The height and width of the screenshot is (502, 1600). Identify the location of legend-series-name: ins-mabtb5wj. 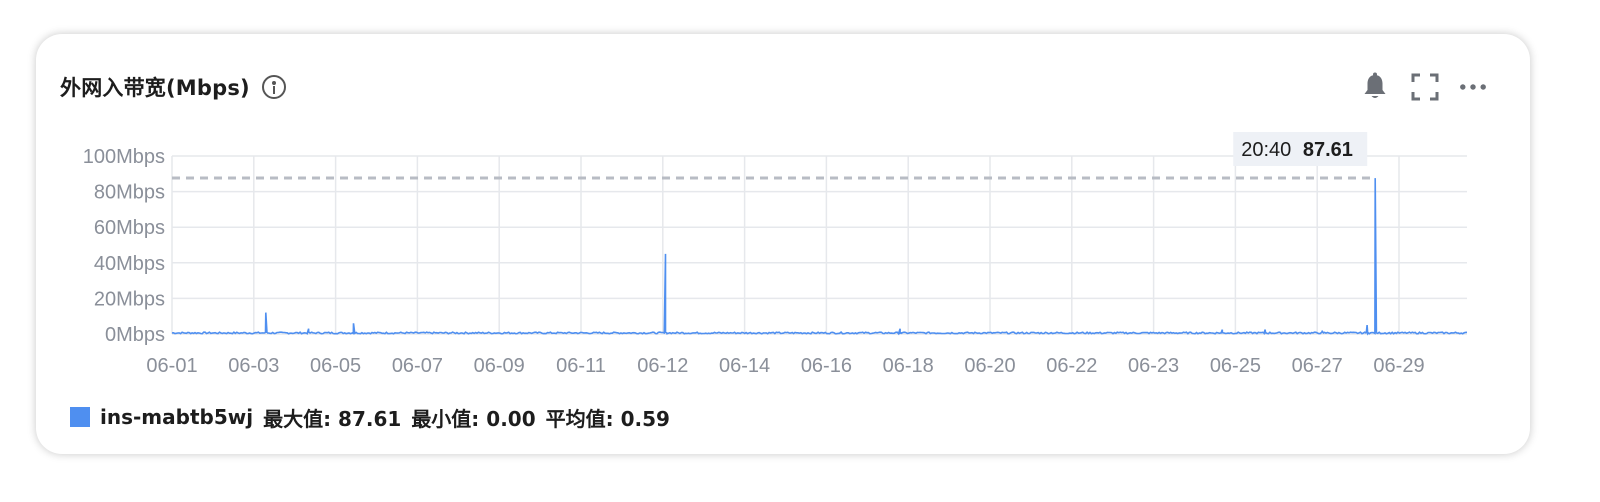
(176, 417).